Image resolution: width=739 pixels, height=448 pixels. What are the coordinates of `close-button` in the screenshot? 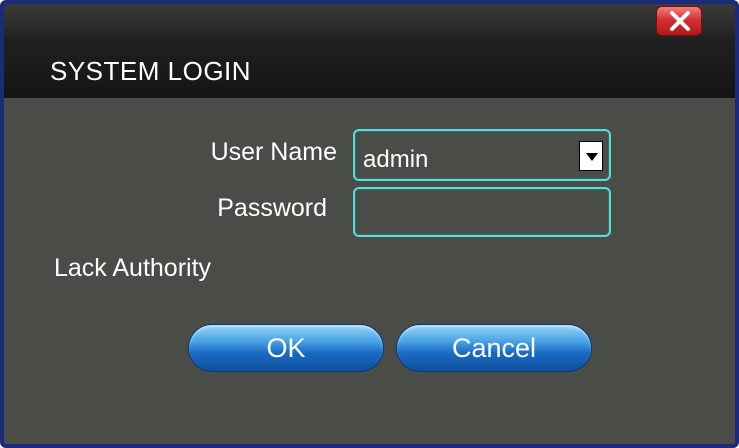 It's located at (679, 21).